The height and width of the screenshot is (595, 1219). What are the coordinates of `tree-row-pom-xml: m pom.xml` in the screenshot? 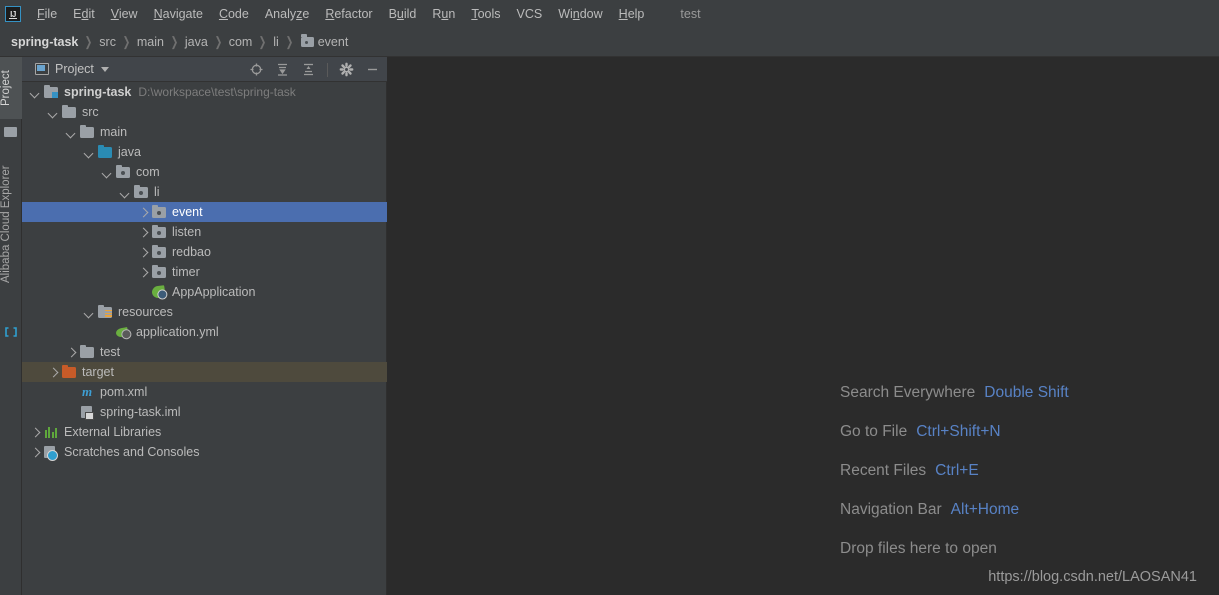 It's located at (204, 392).